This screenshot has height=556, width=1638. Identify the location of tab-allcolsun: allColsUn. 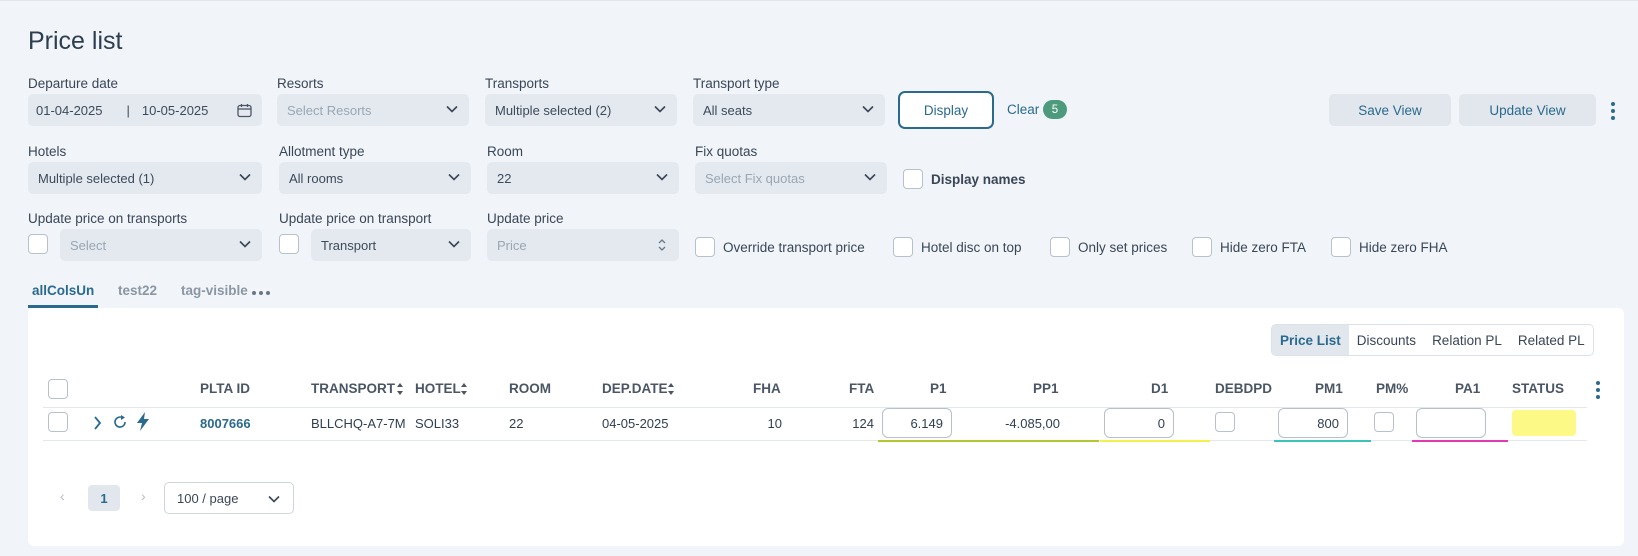
(63, 290).